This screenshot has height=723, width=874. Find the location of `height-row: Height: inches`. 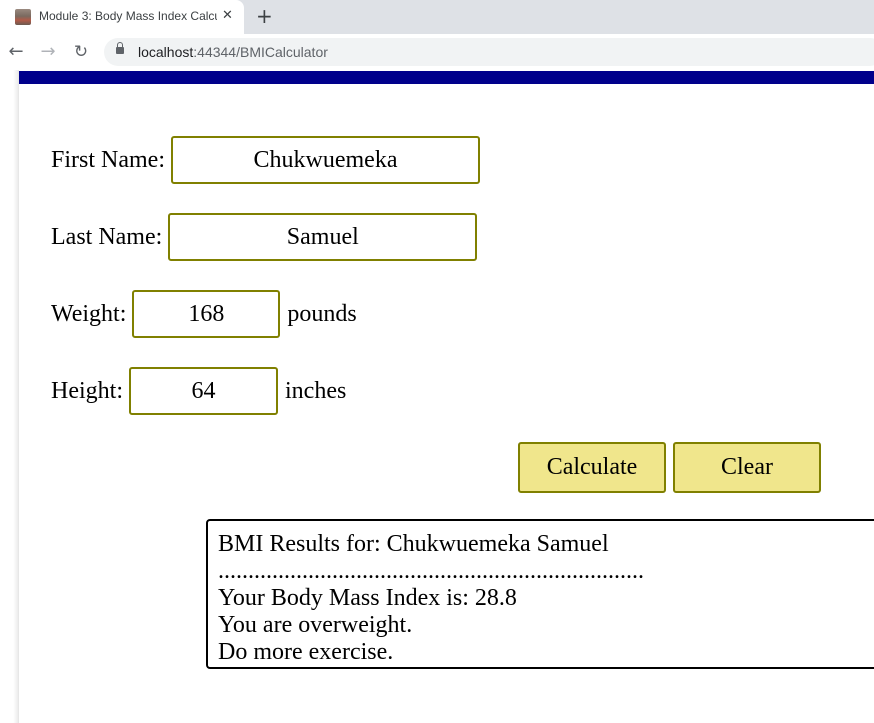

height-row: Height: inches is located at coordinates (198, 391).